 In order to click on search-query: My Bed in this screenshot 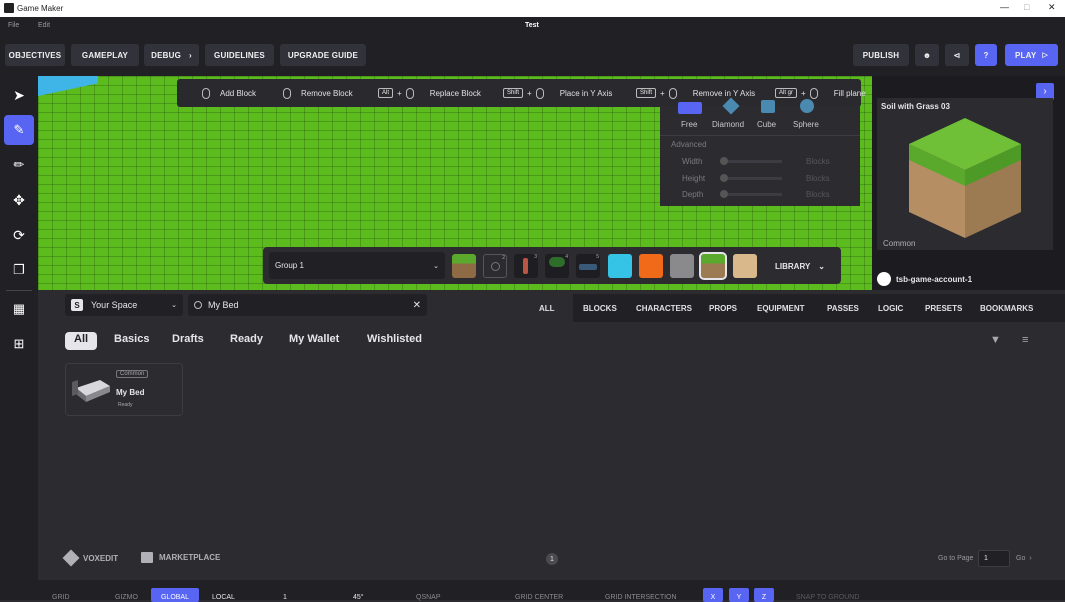, I will do `click(223, 305)`.